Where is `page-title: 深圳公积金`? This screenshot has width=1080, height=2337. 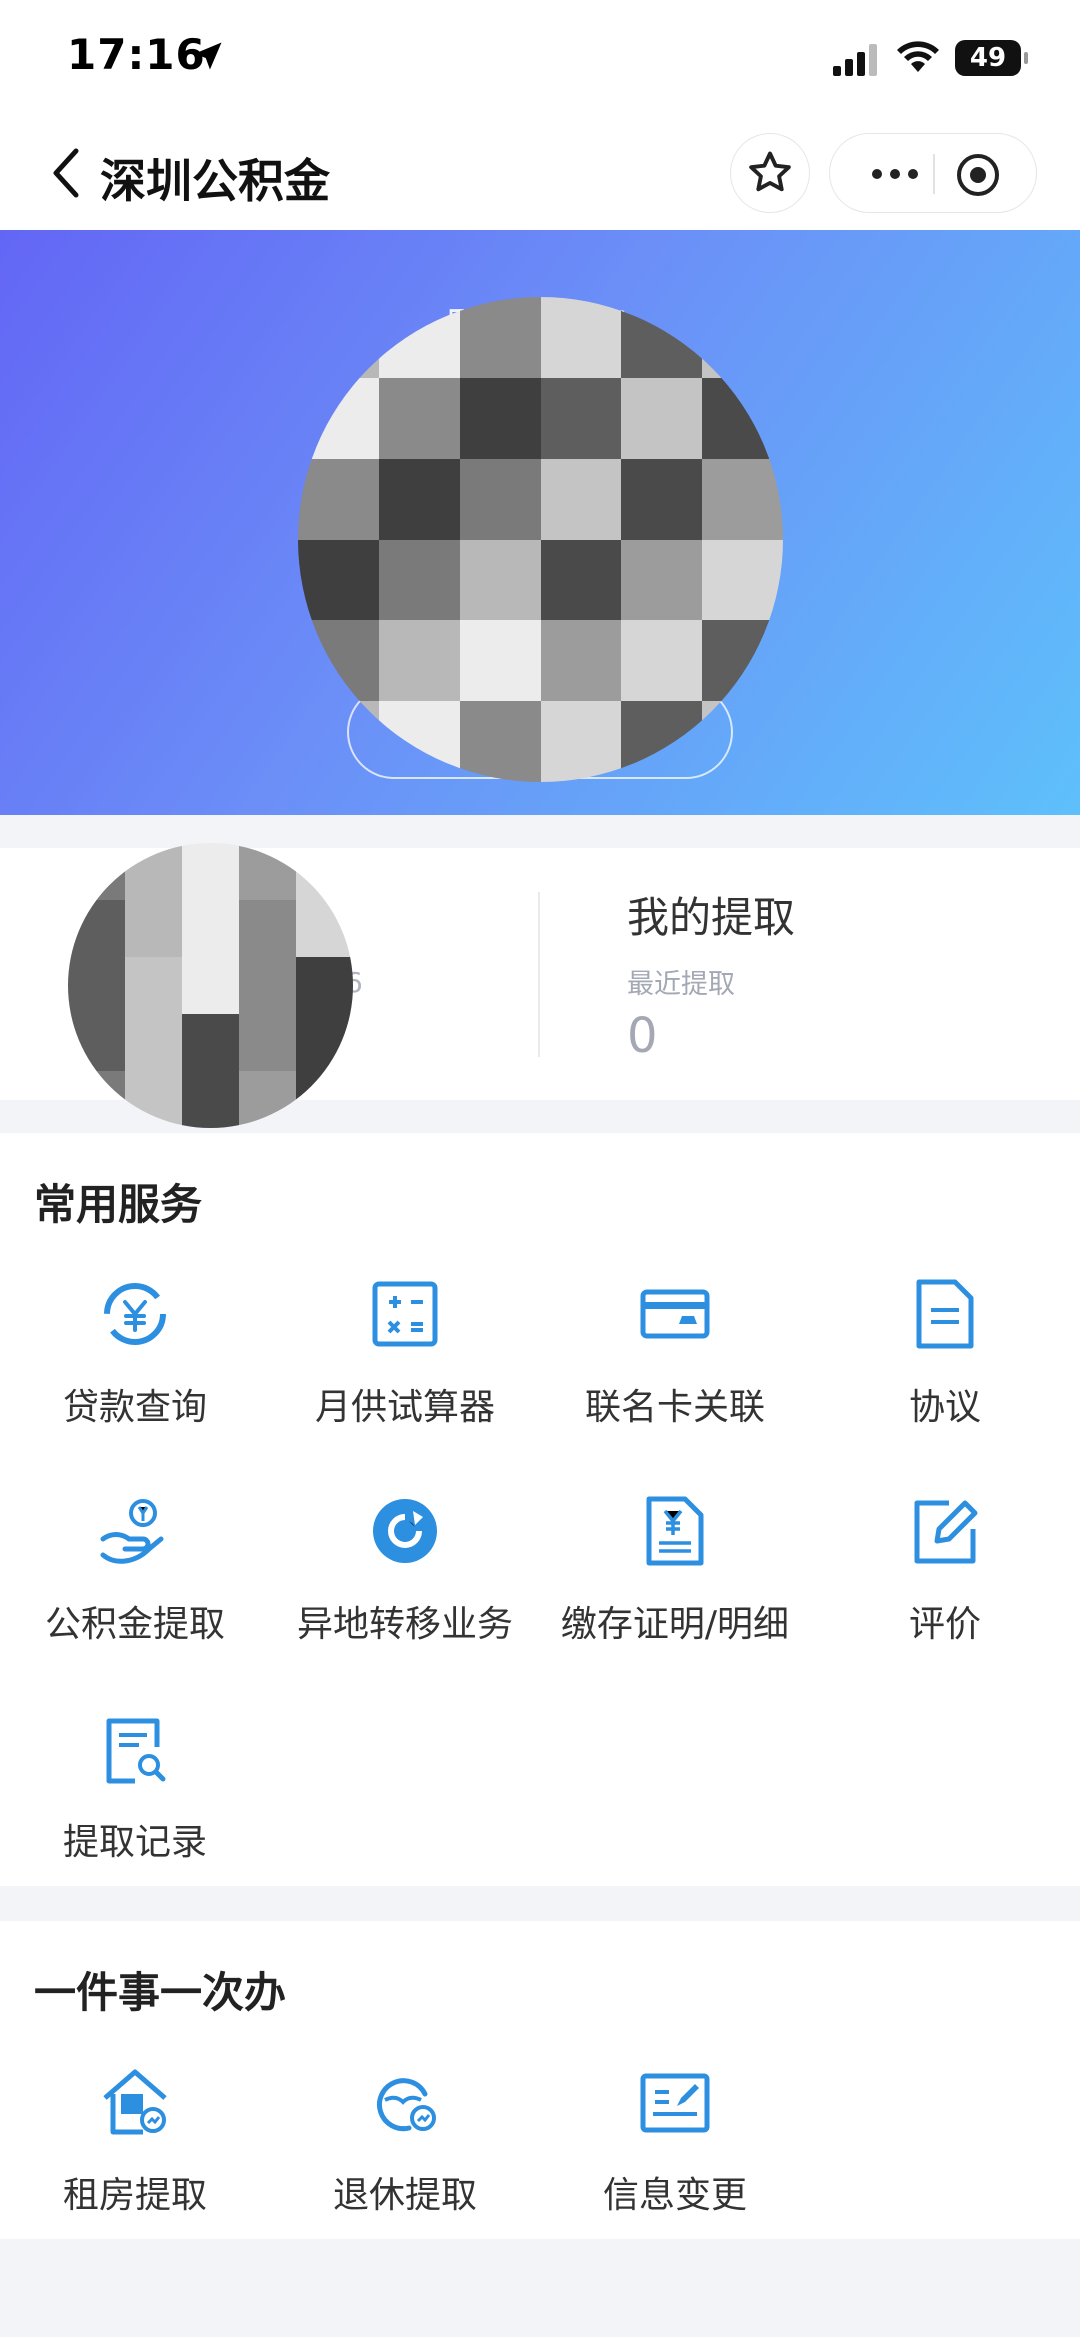
page-title: 深圳公积金 is located at coordinates (215, 181).